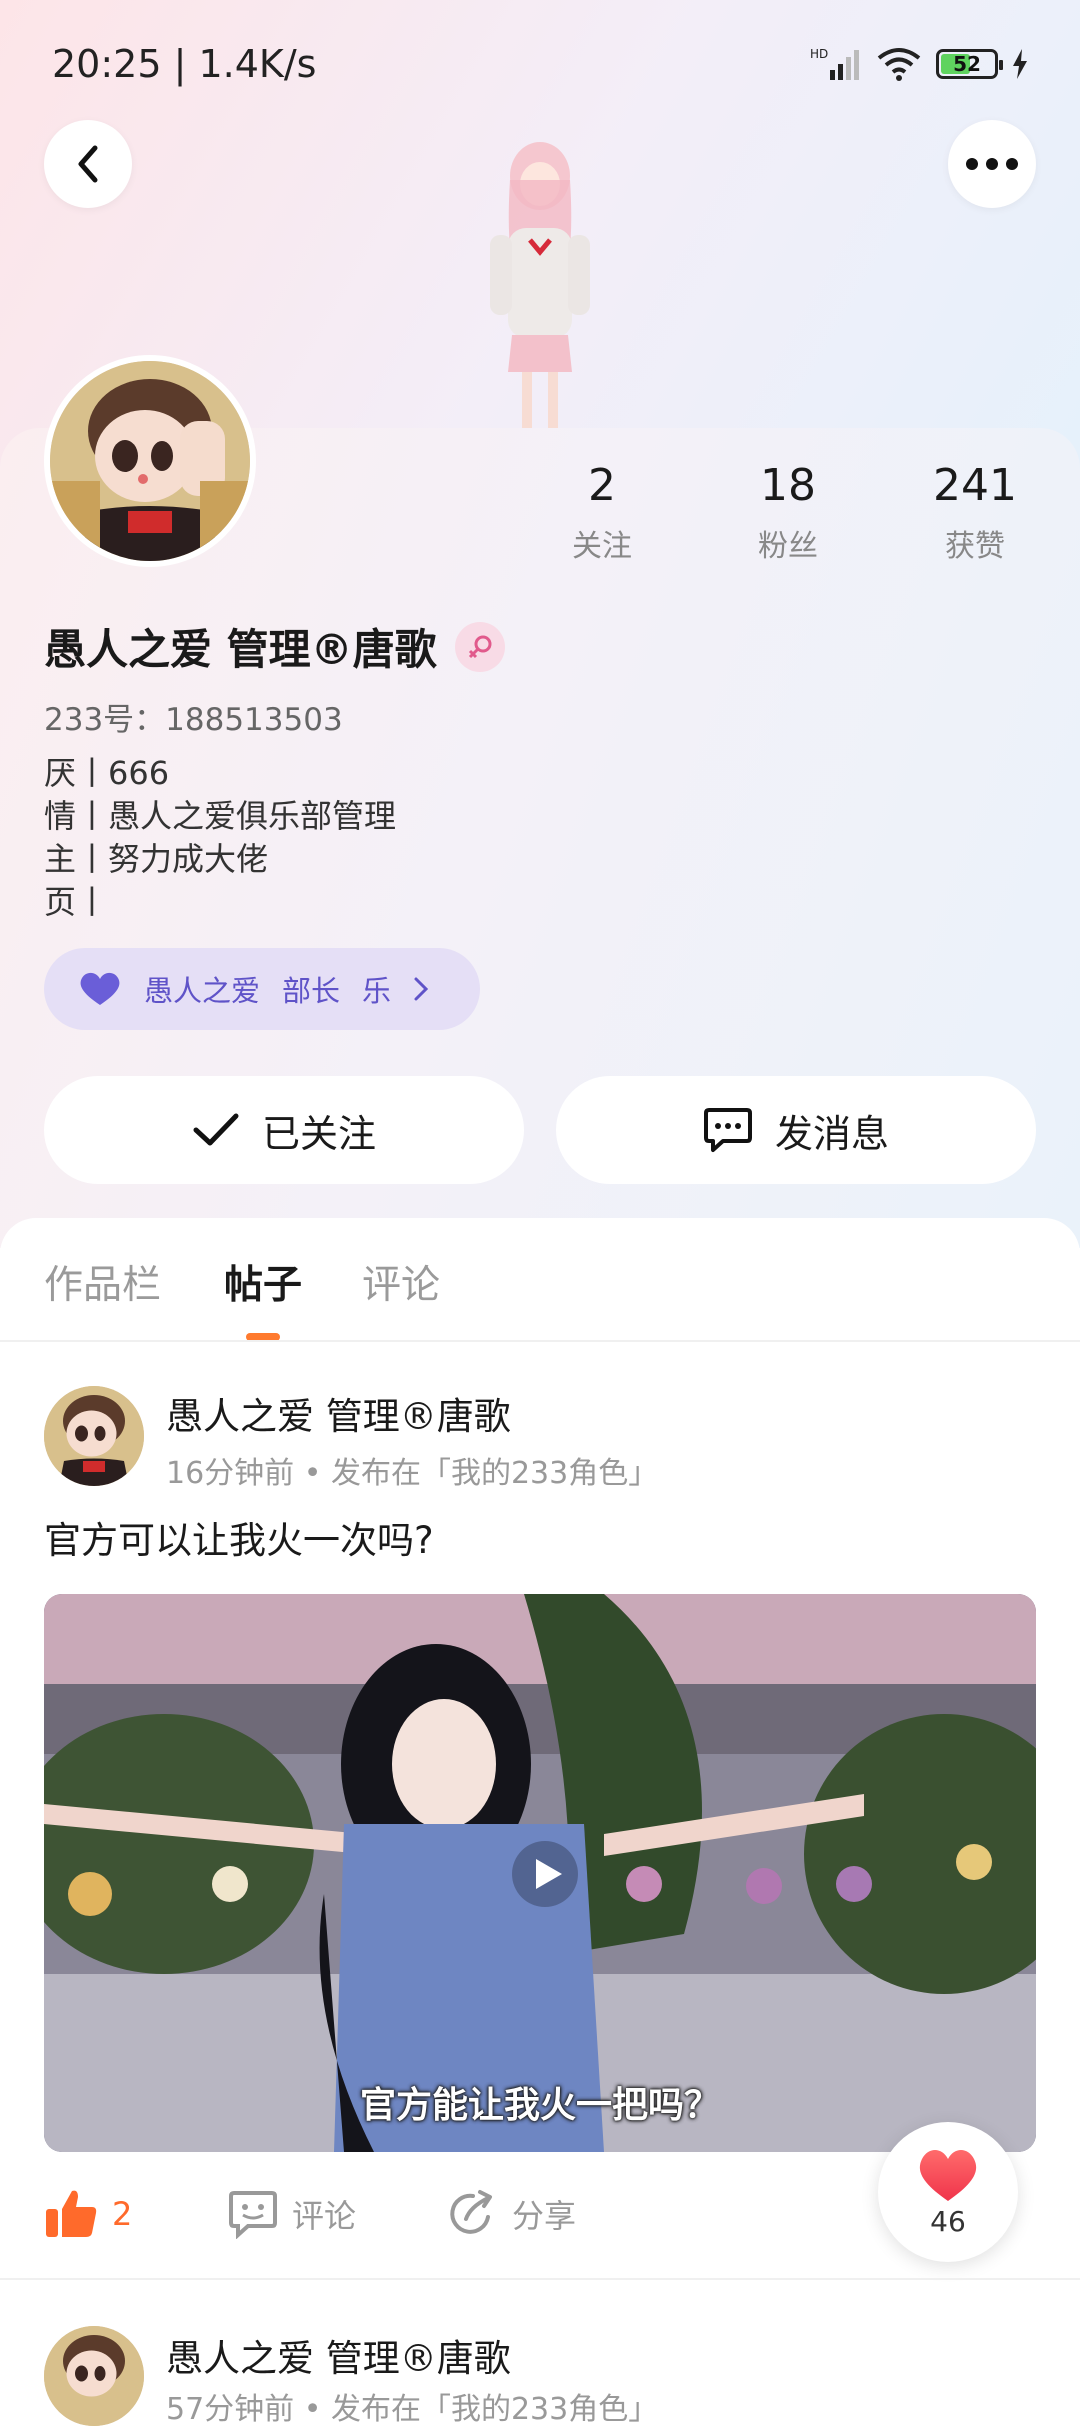 This screenshot has width=1080, height=2428. What do you see at coordinates (788, 512) in the screenshot?
I see `stat-followers: 18 粉丝` at bounding box center [788, 512].